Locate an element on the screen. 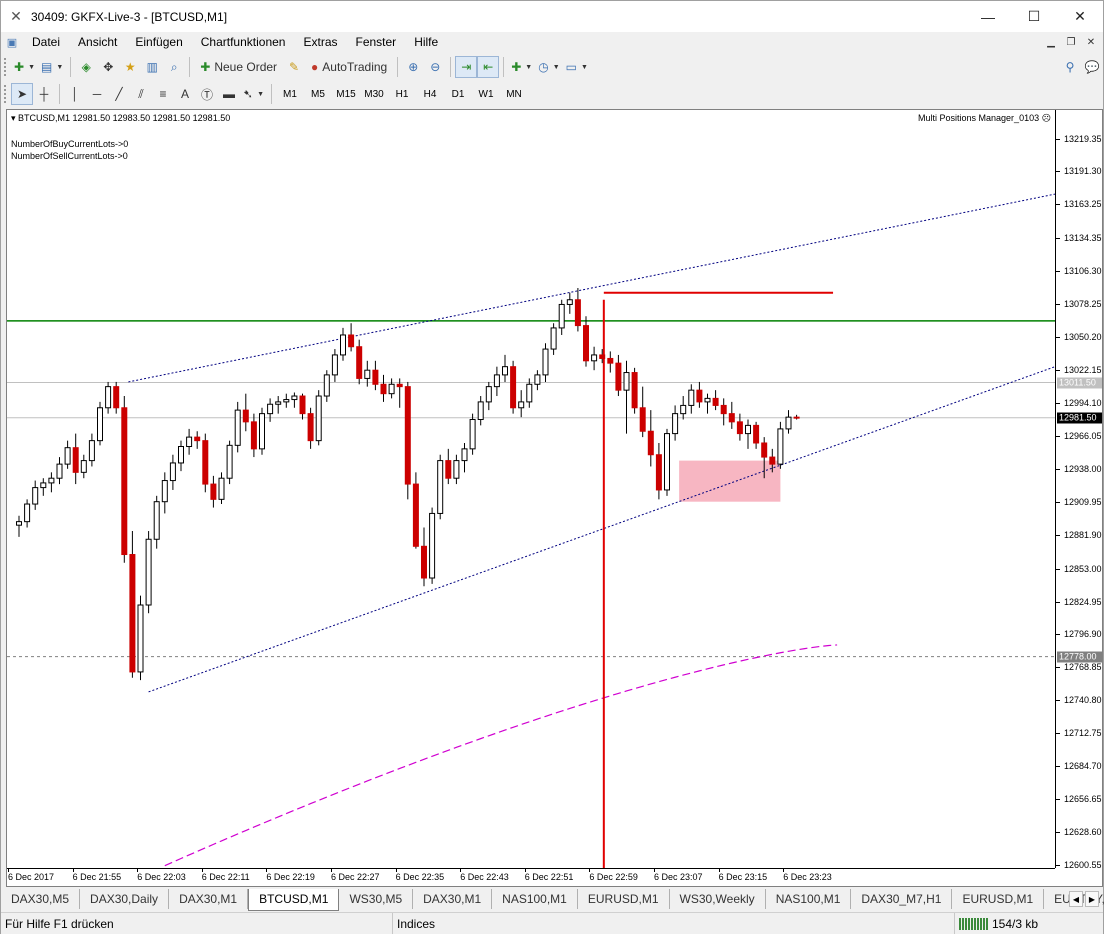  arrows-button: ➷ ▼ is located at coordinates (253, 94).